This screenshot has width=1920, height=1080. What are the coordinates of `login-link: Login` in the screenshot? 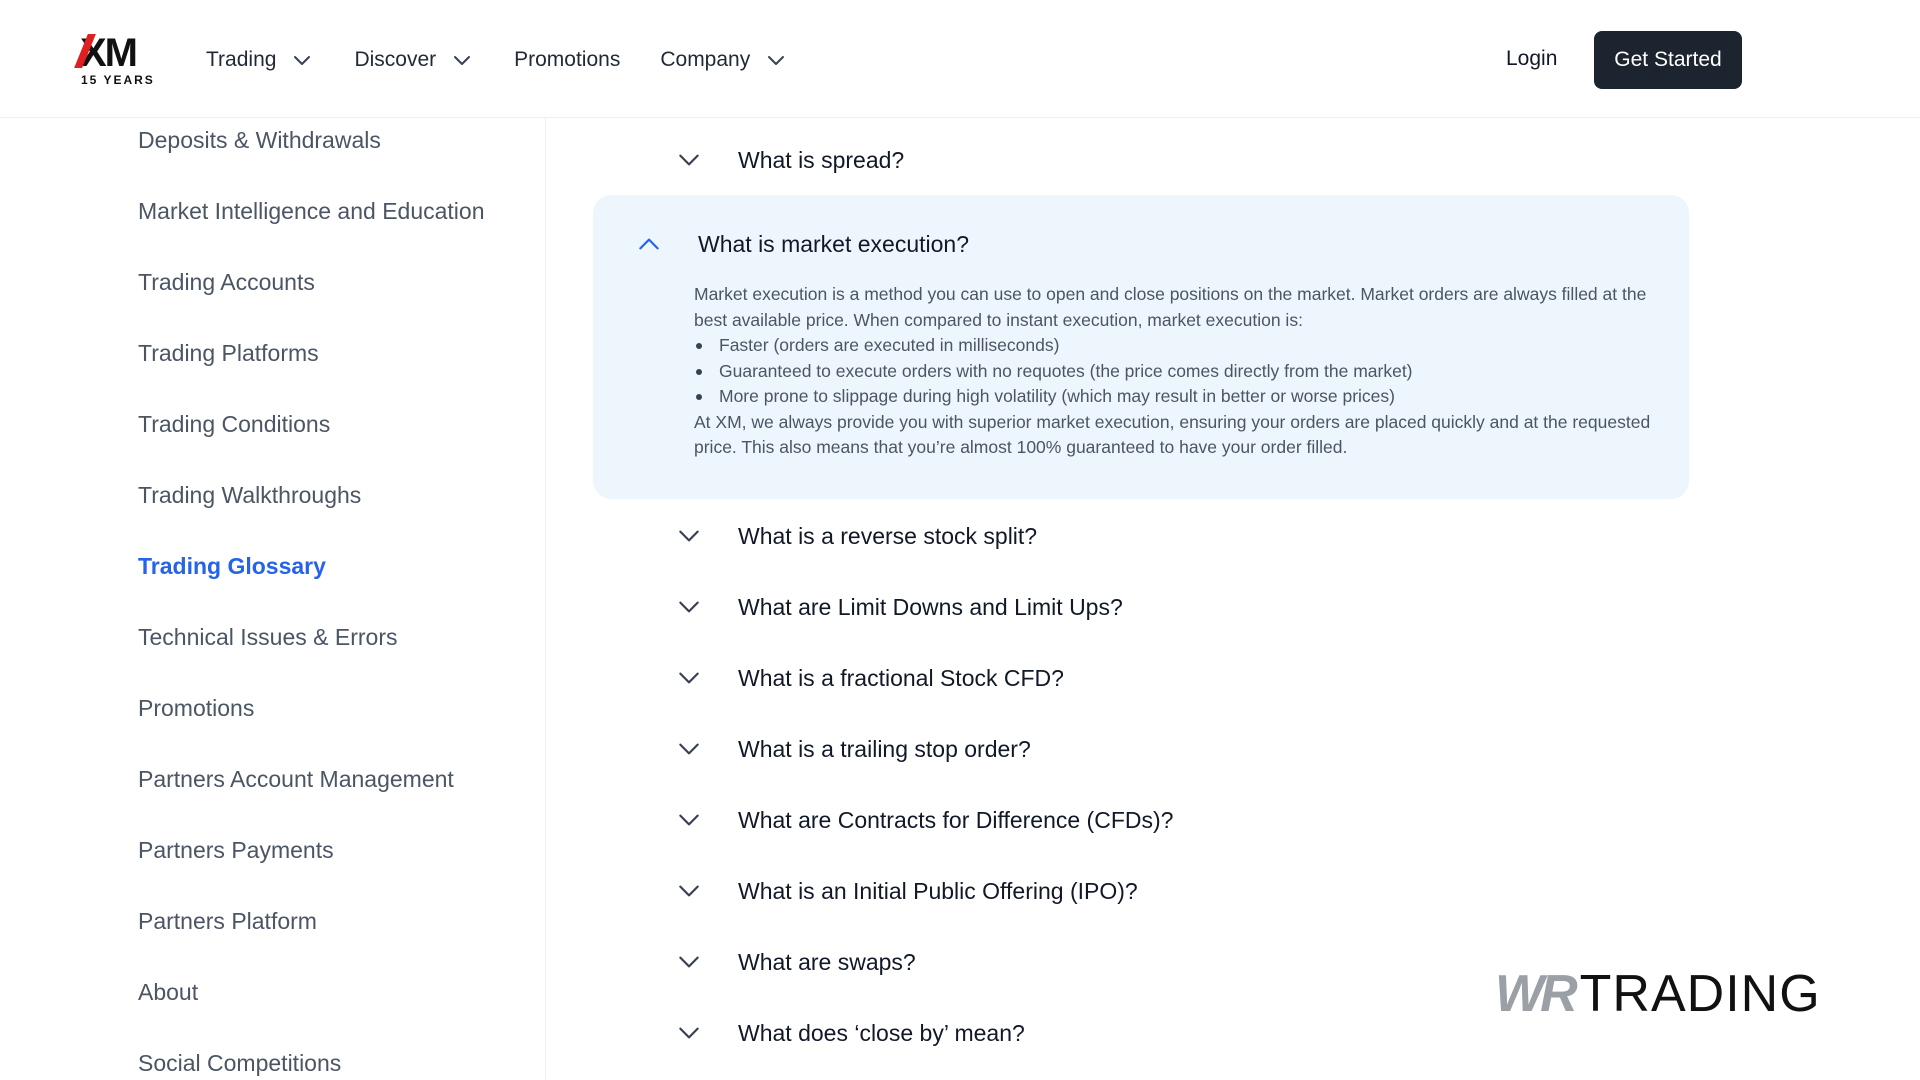 It's located at (1531, 59).